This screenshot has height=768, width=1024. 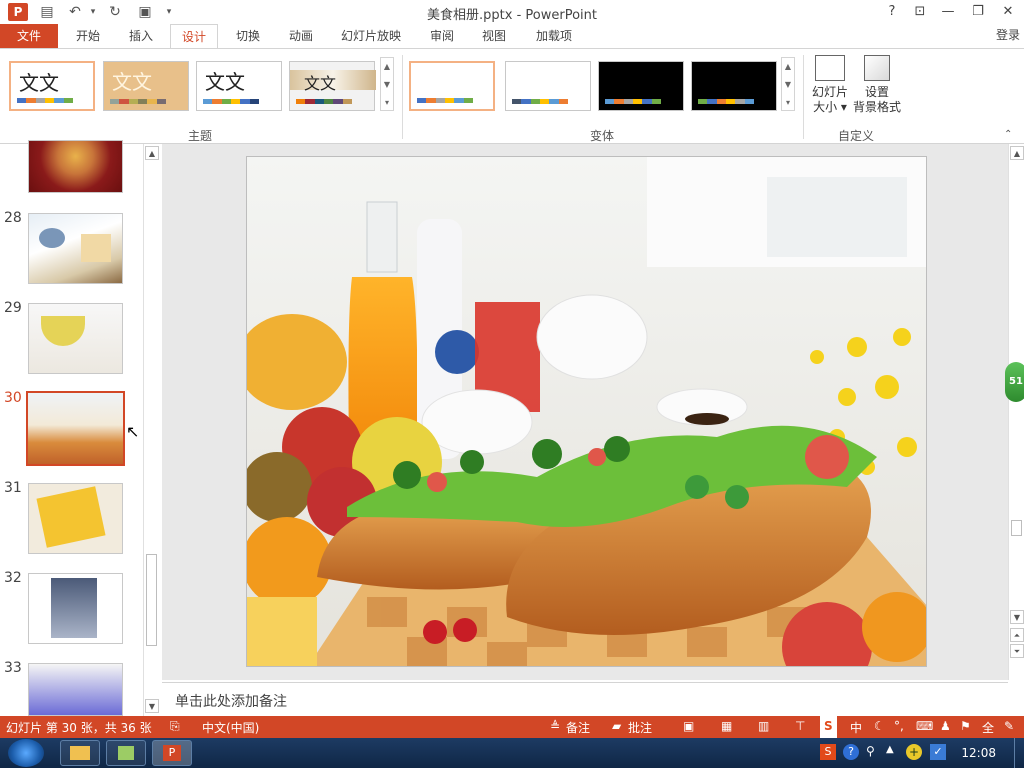 What do you see at coordinates (1008, 34) in the screenshot?
I see `login-link: 登录` at bounding box center [1008, 34].